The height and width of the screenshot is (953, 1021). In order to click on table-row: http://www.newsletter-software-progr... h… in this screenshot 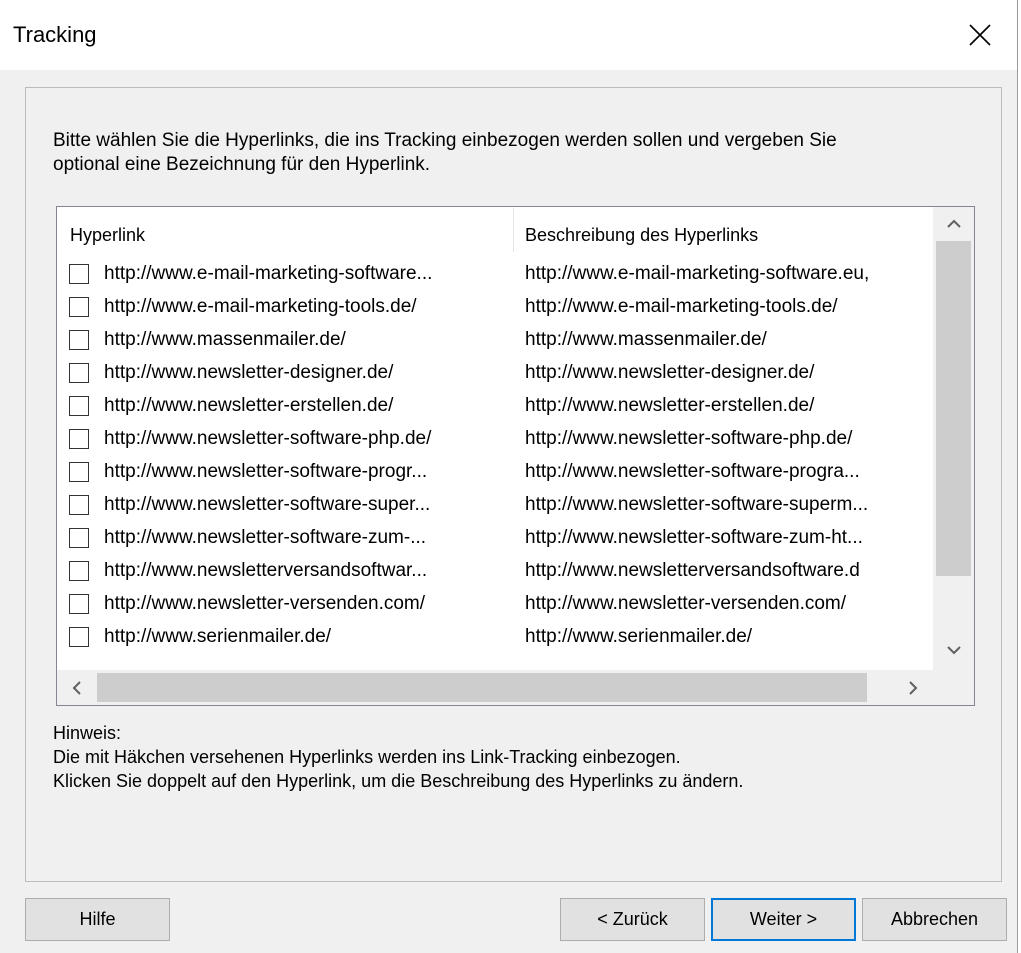, I will do `click(495, 473)`.